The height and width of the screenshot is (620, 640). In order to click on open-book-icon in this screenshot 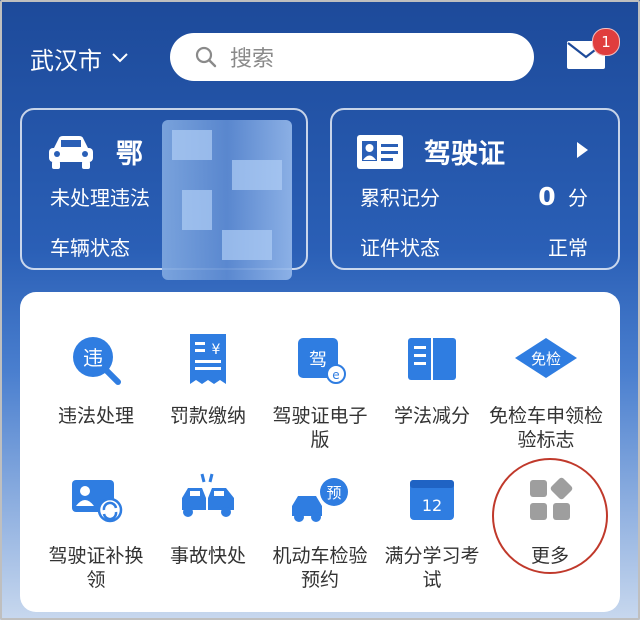, I will do `click(432, 359)`.